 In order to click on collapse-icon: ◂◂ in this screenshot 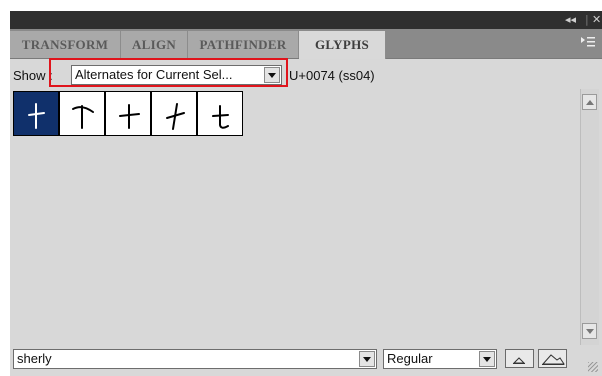, I will do `click(570, 20)`.